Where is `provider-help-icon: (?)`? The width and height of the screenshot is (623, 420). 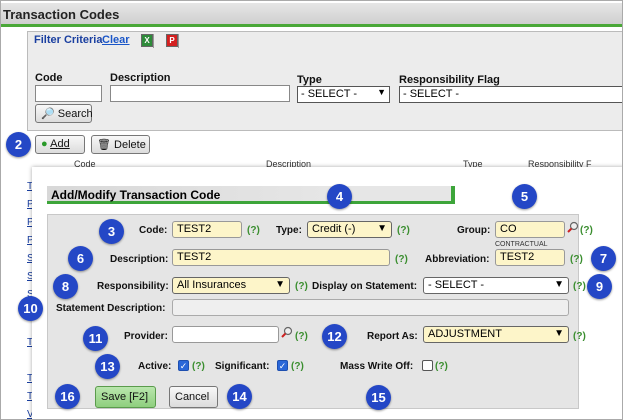 provider-help-icon: (?) is located at coordinates (301, 336).